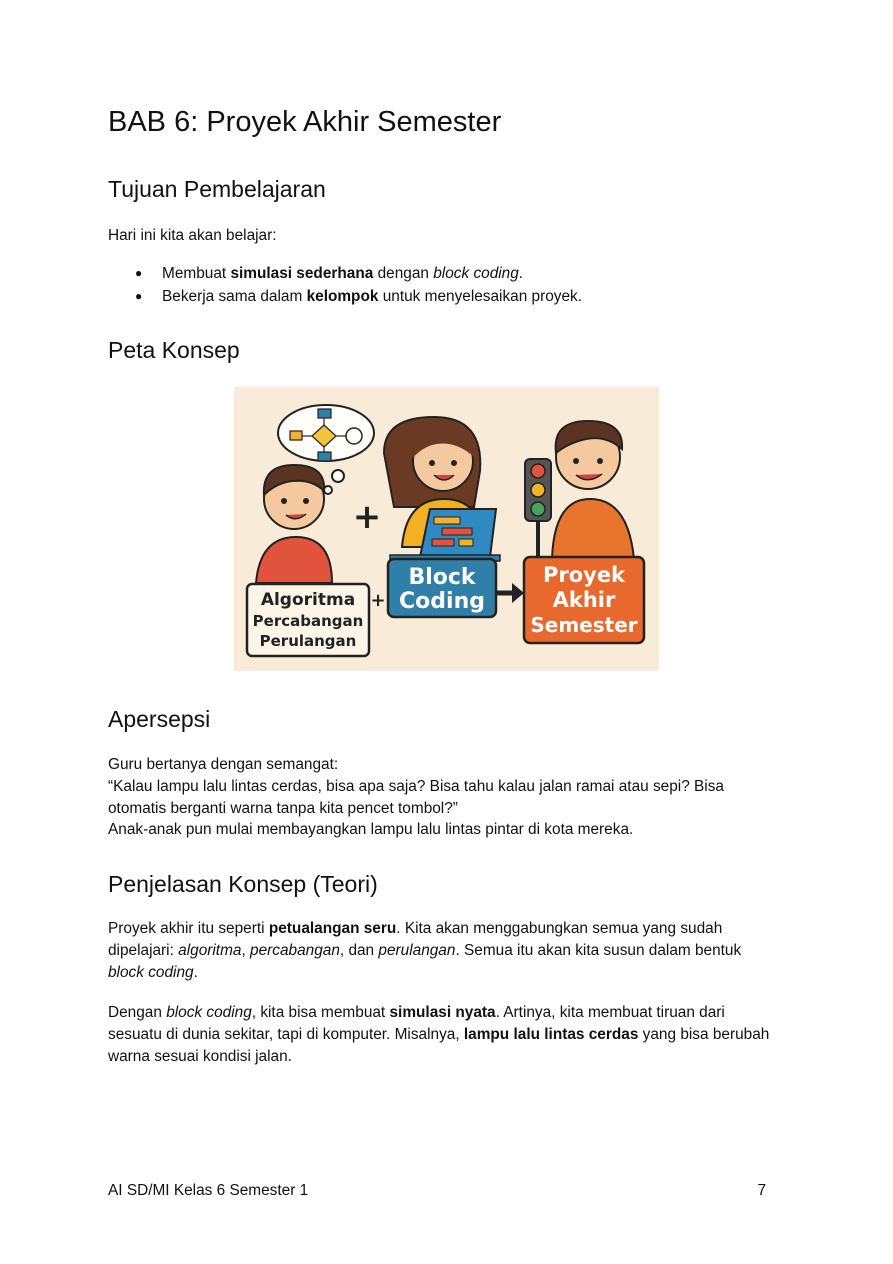  I want to click on chapter-title: BAB 6: Proyek Akhir Semester, so click(305, 122).